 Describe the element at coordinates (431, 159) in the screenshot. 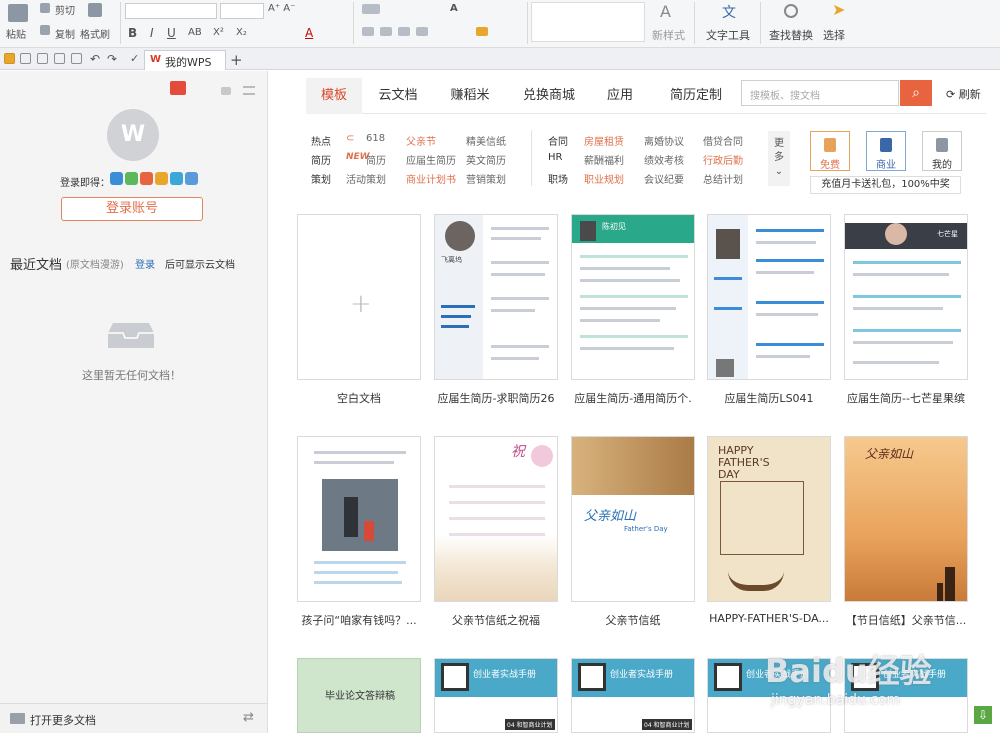

I see `category-item: 应届生简历` at that location.